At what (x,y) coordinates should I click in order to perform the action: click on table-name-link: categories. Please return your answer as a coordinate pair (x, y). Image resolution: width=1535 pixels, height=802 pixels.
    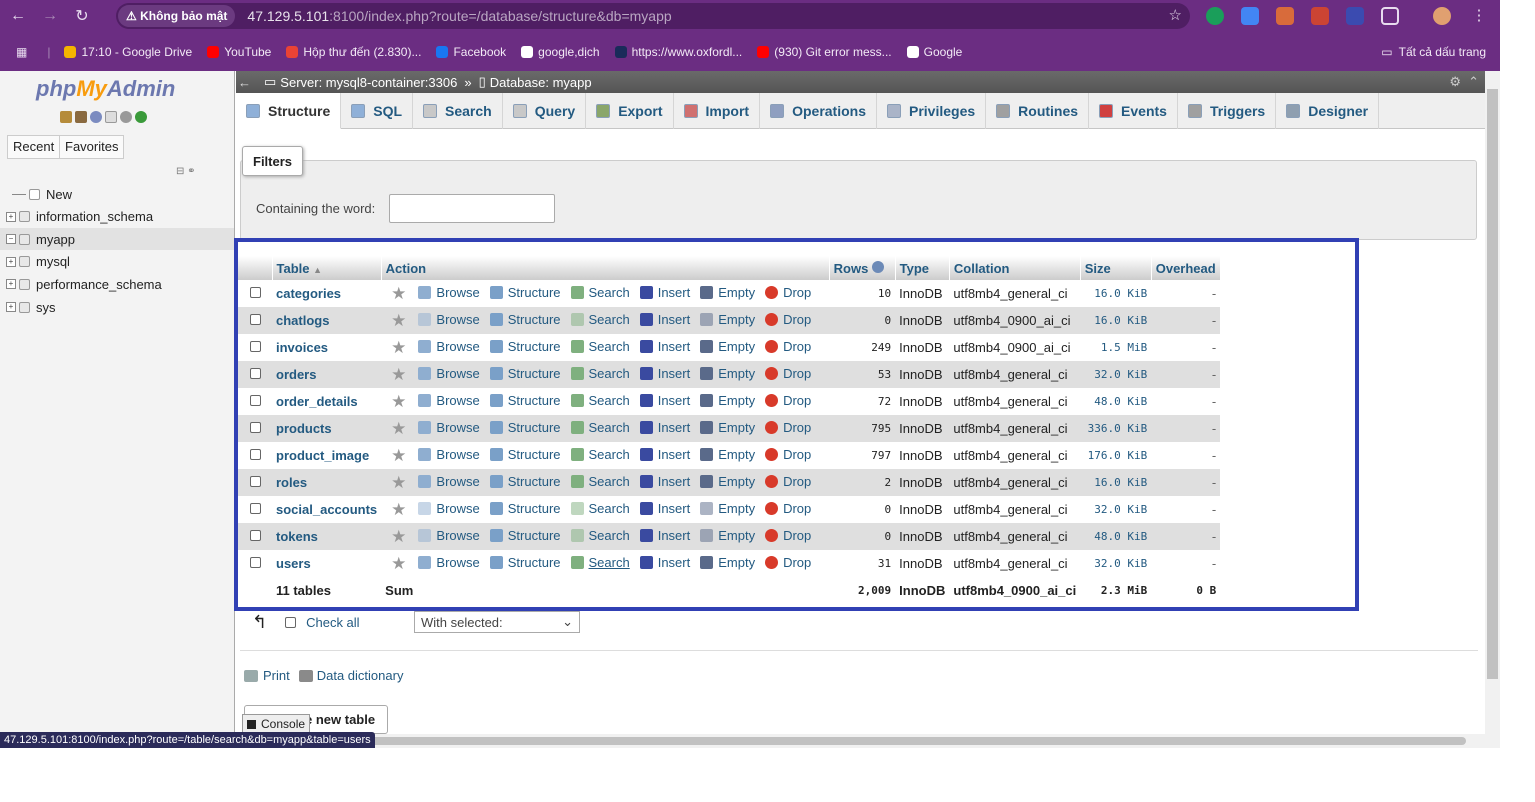
    Looking at the image, I should click on (308, 293).